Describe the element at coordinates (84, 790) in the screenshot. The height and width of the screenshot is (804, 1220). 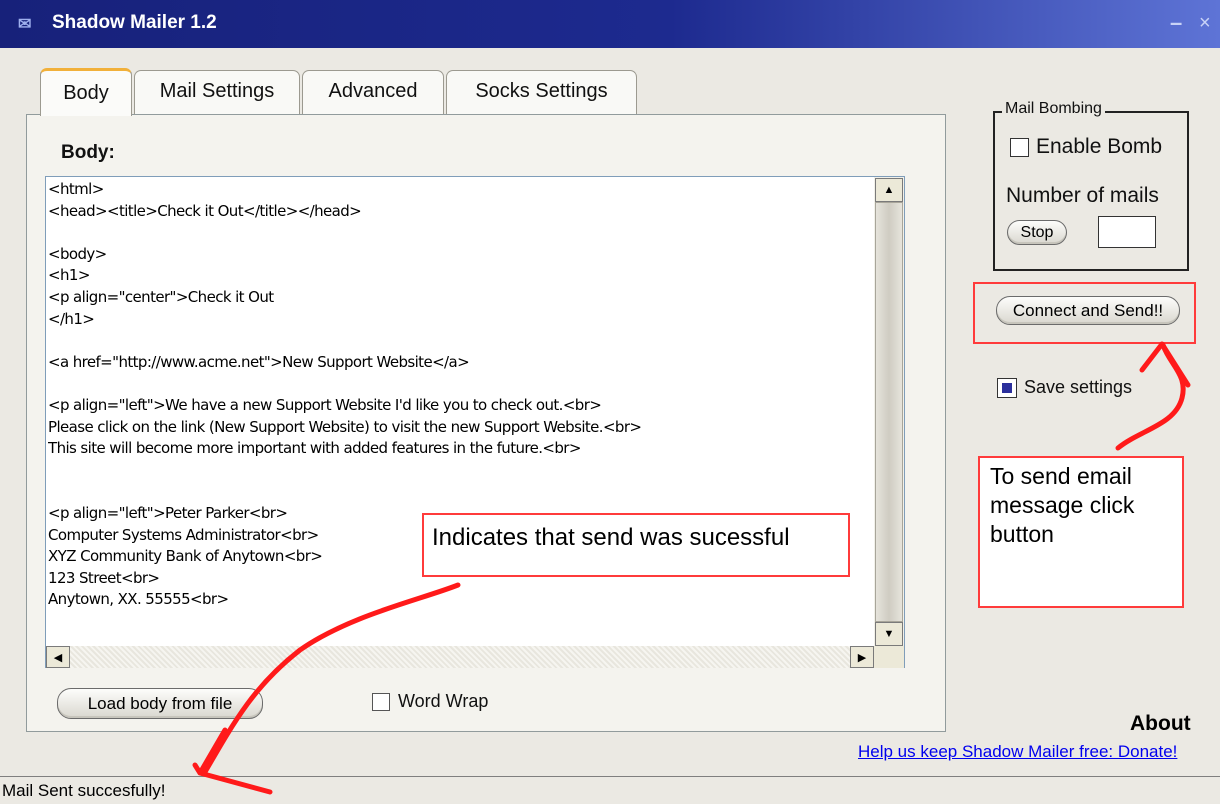
I see `status-text: Mail Sent succesfully!` at that location.